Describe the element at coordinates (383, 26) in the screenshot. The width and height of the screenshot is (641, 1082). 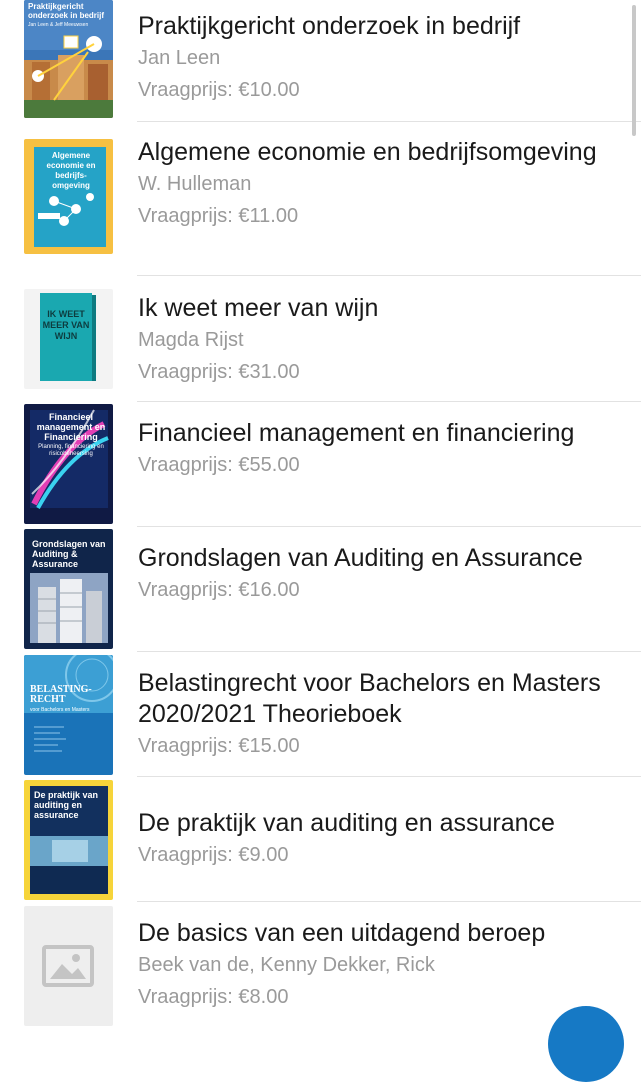
I see `listing-title: Praktijkgericht onderzoek in bedrijf` at that location.